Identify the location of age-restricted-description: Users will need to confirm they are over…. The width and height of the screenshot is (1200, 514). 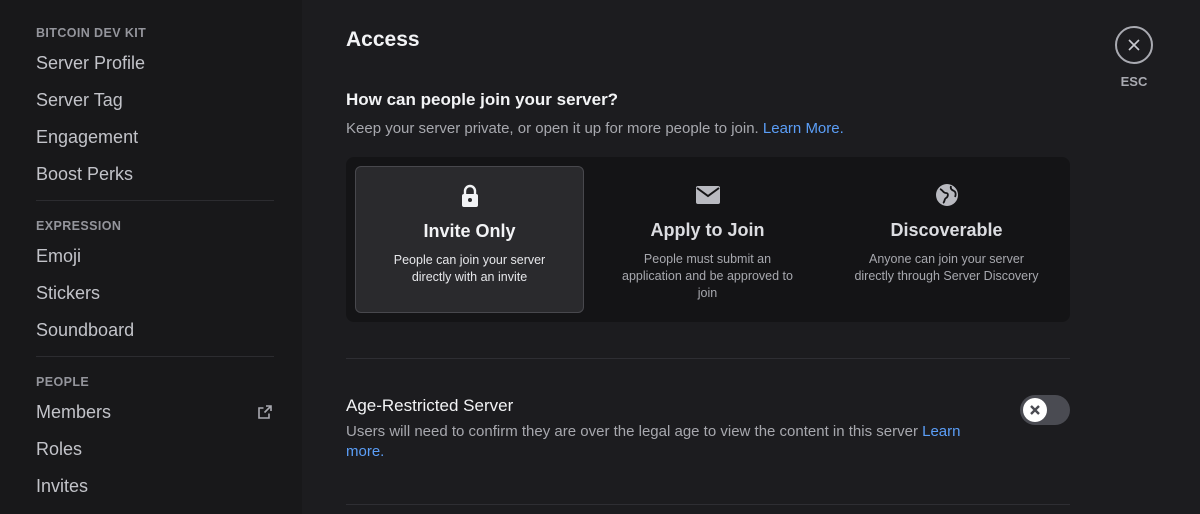
(656, 442).